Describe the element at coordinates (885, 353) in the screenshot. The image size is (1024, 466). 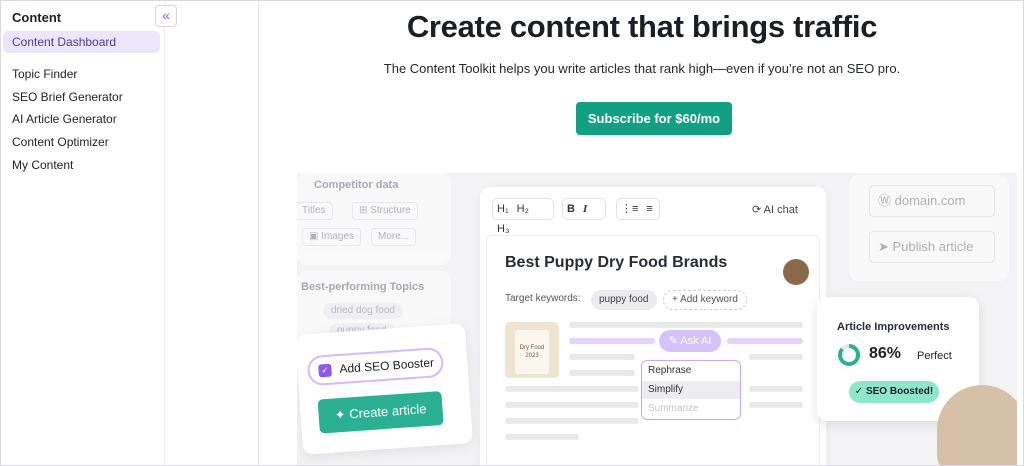
I see `score-value: 86%` at that location.